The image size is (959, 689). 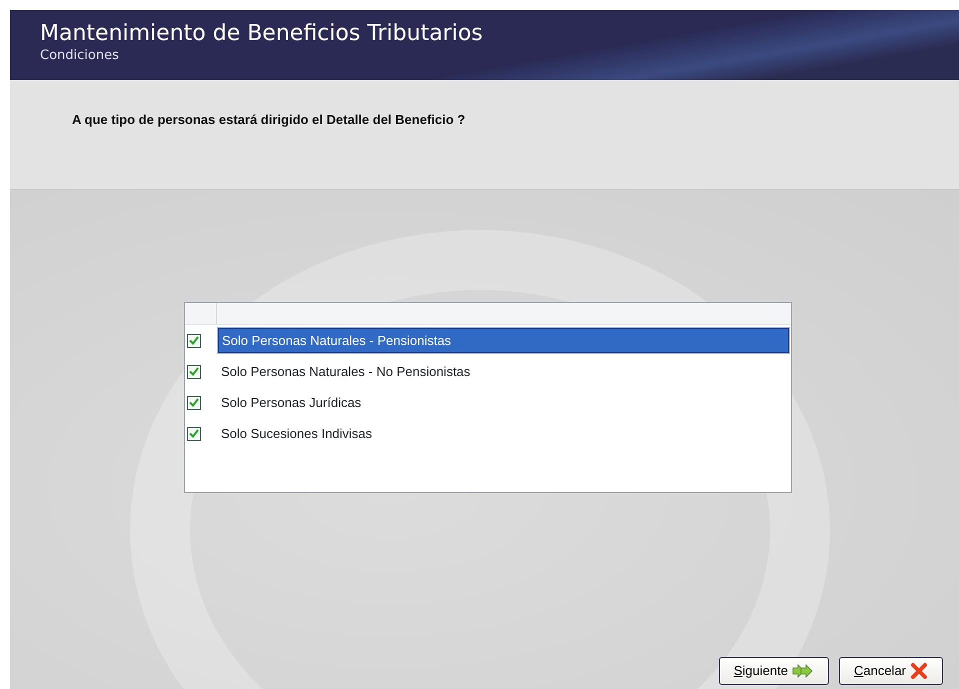 I want to click on cancel-button: Cancelar, so click(x=890, y=671).